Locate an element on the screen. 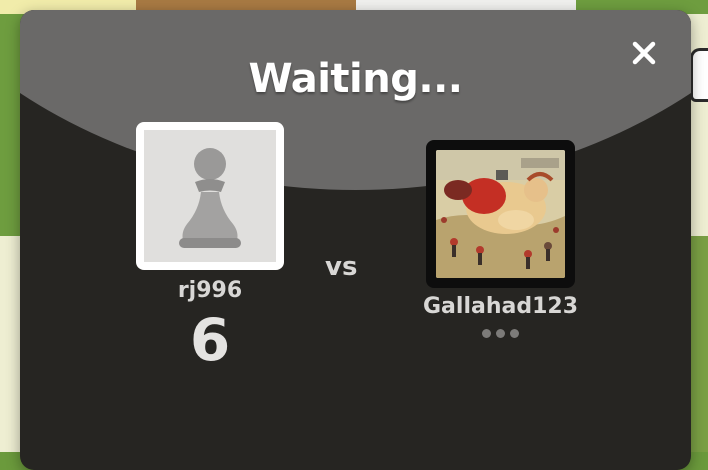  versus-label: vs is located at coordinates (341, 267).